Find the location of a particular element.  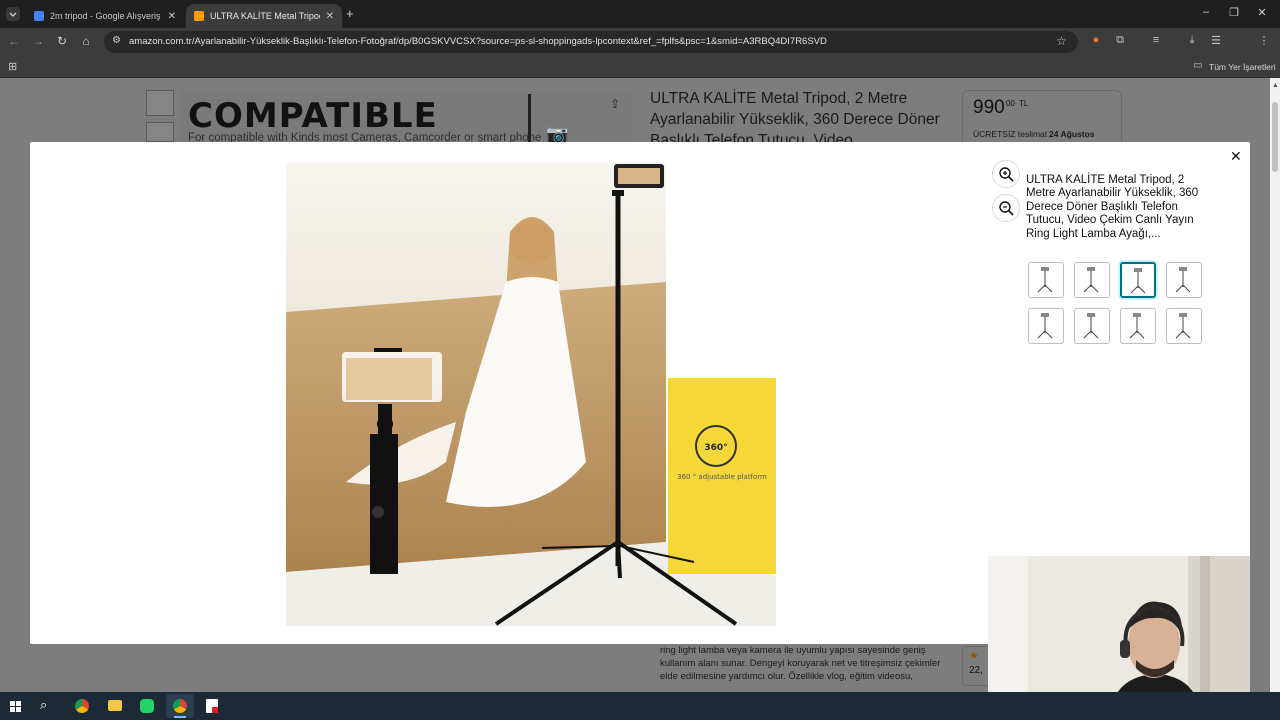

active-indicator is located at coordinates (180, 717).